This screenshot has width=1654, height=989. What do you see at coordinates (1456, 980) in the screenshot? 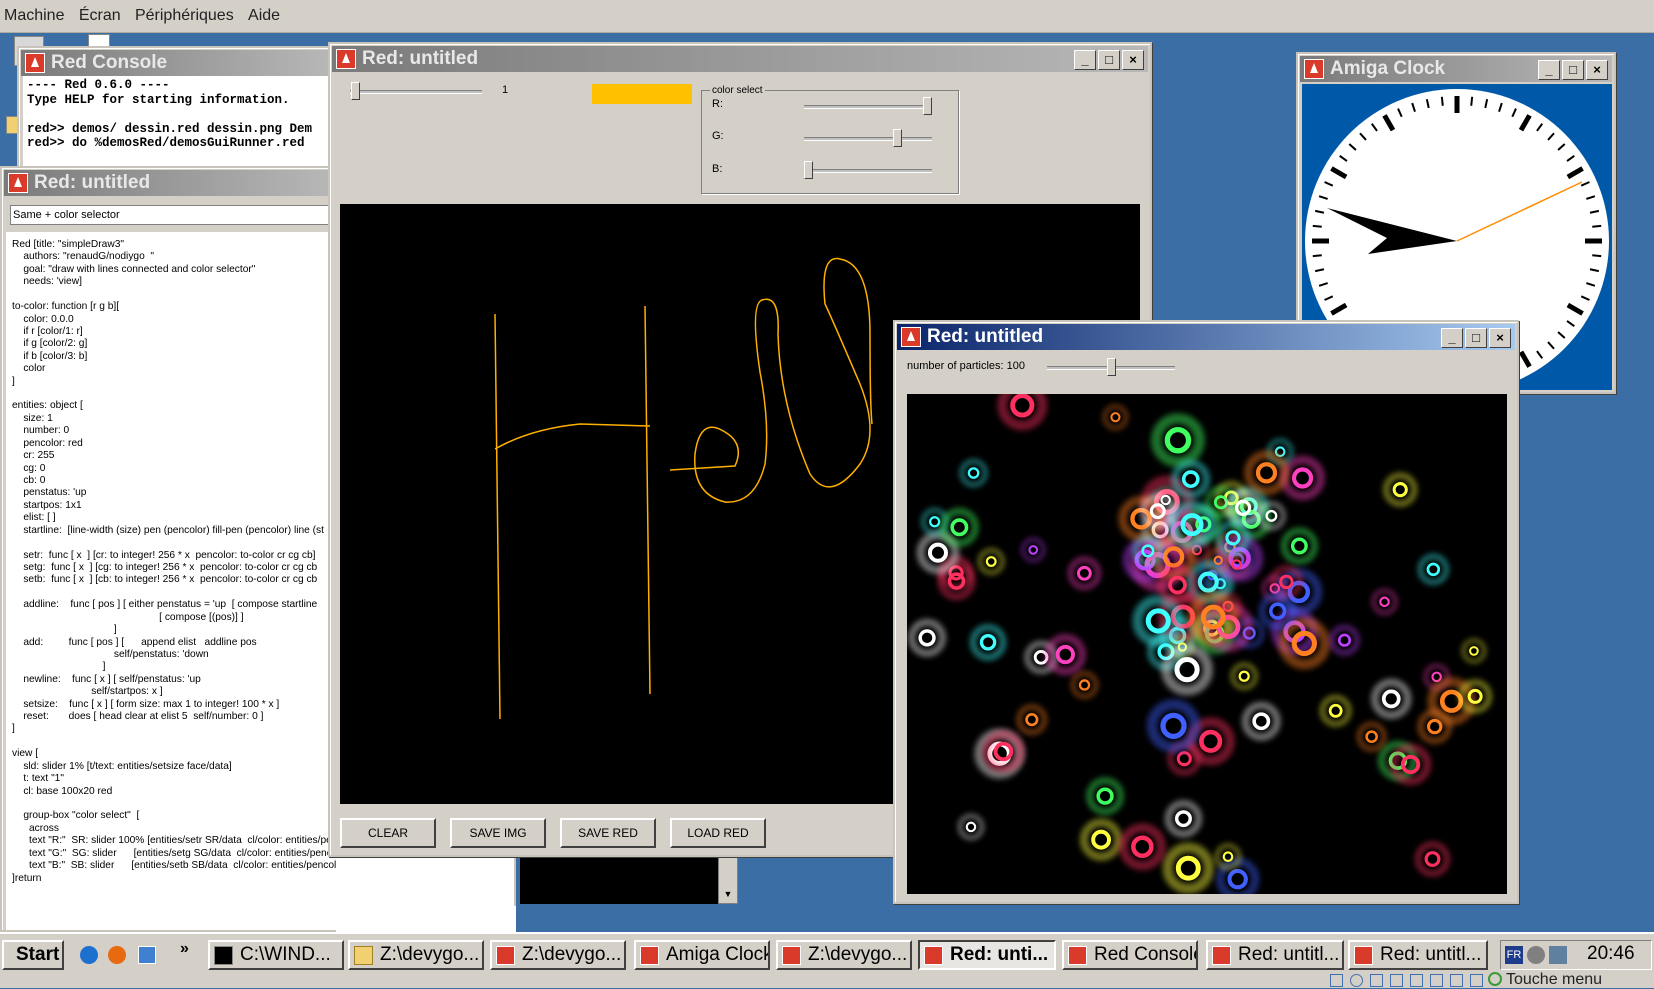
I see `cpu-icon` at bounding box center [1456, 980].